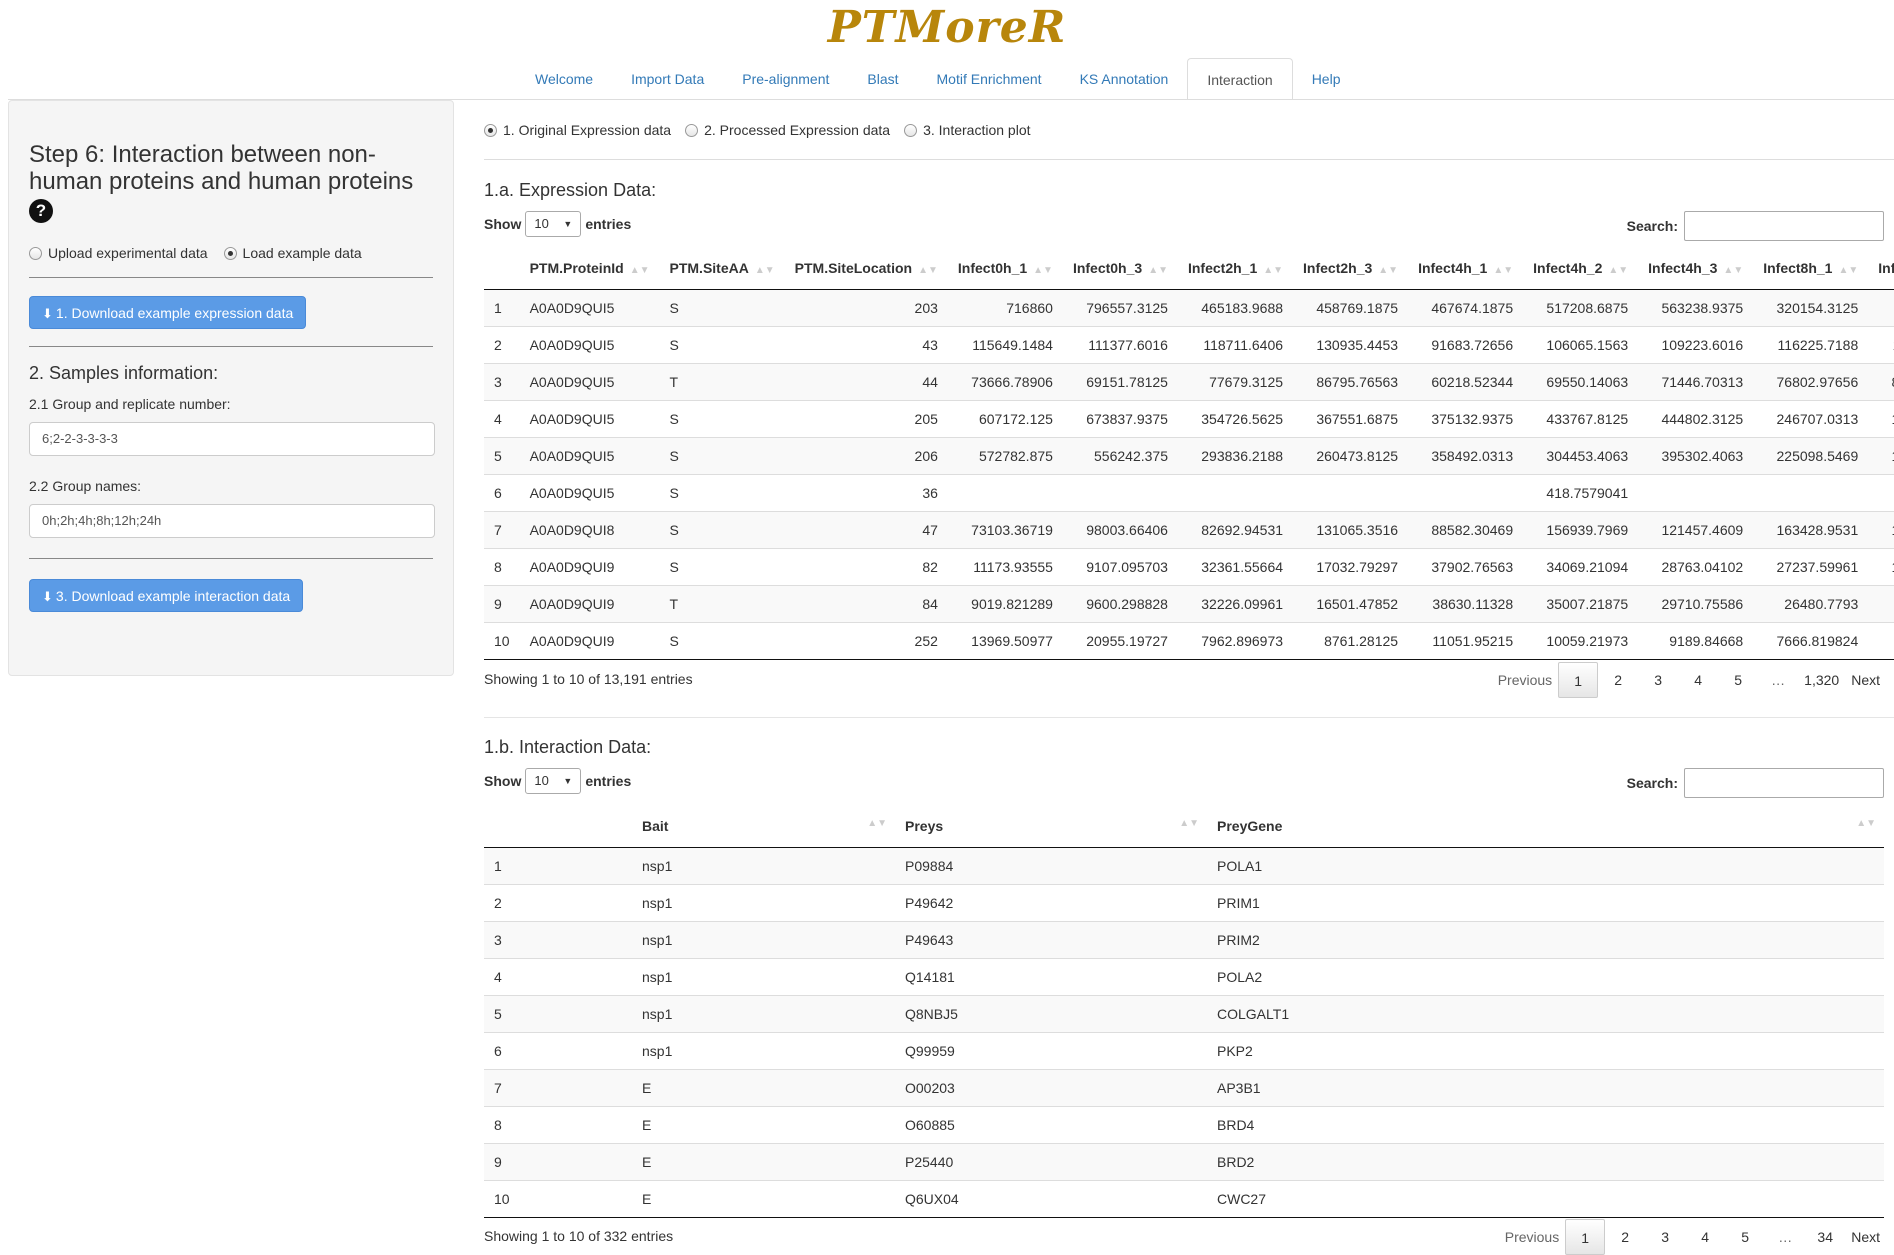  What do you see at coordinates (1784, 226) in the screenshot?
I see `expression-search-input` at bounding box center [1784, 226].